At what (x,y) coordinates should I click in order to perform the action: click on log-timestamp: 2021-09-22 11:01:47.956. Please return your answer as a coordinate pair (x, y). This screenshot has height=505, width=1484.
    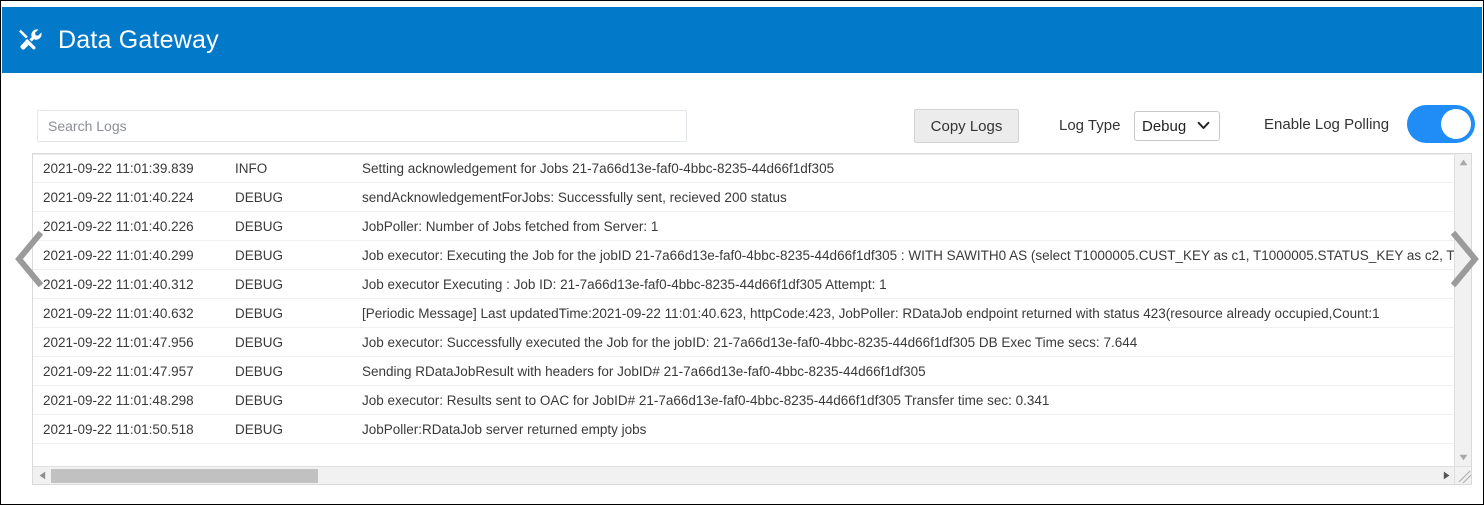
    Looking at the image, I should click on (118, 342).